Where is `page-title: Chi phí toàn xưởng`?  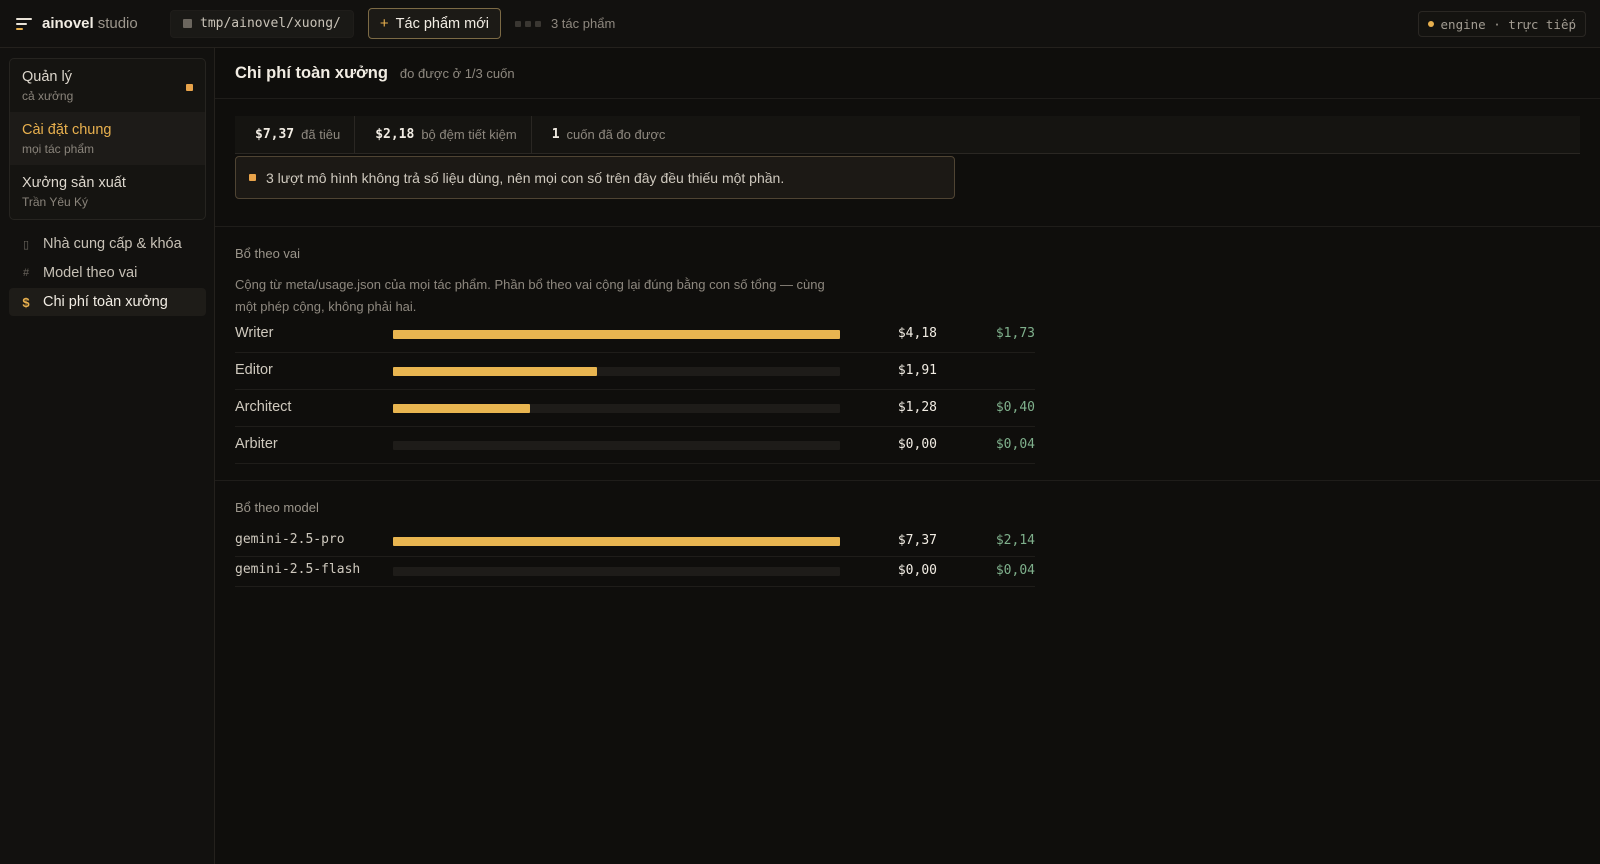
page-title: Chi phí toàn xưởng is located at coordinates (311, 72).